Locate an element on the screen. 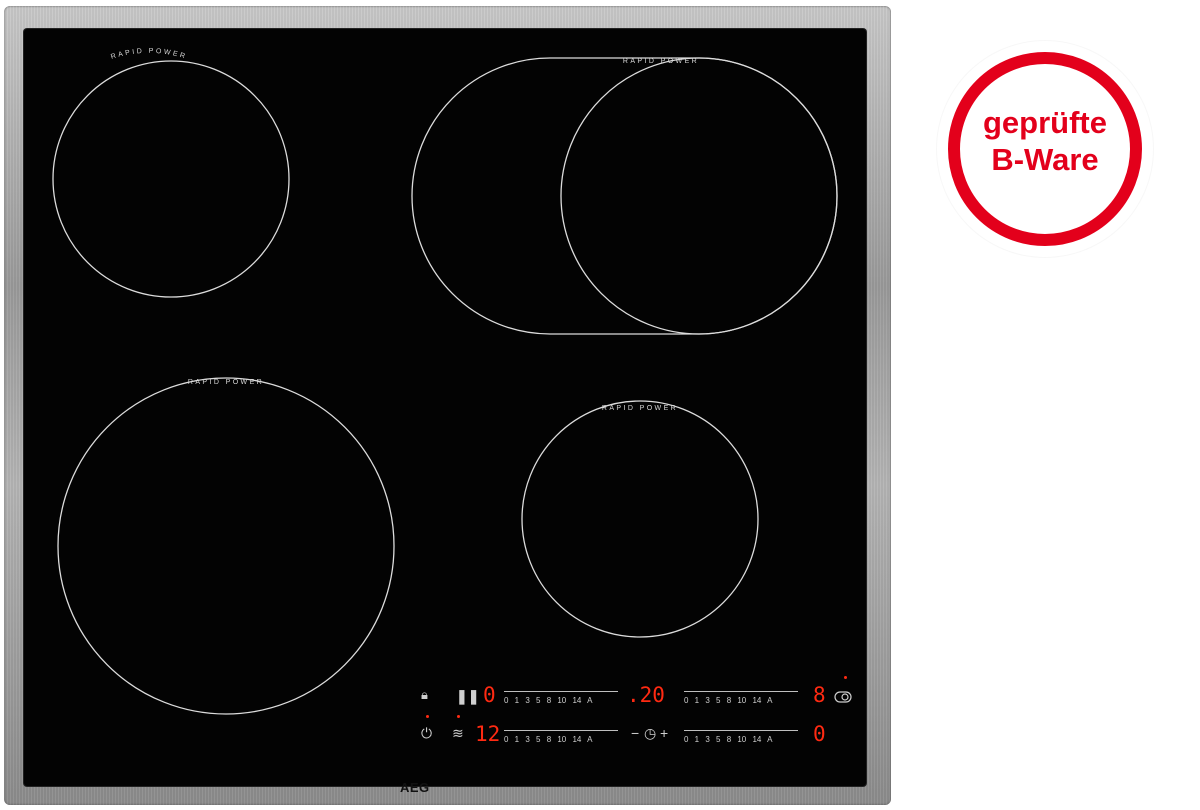 The width and height of the screenshot is (1200, 810). zone-bottom-right is located at coordinates (640, 519).